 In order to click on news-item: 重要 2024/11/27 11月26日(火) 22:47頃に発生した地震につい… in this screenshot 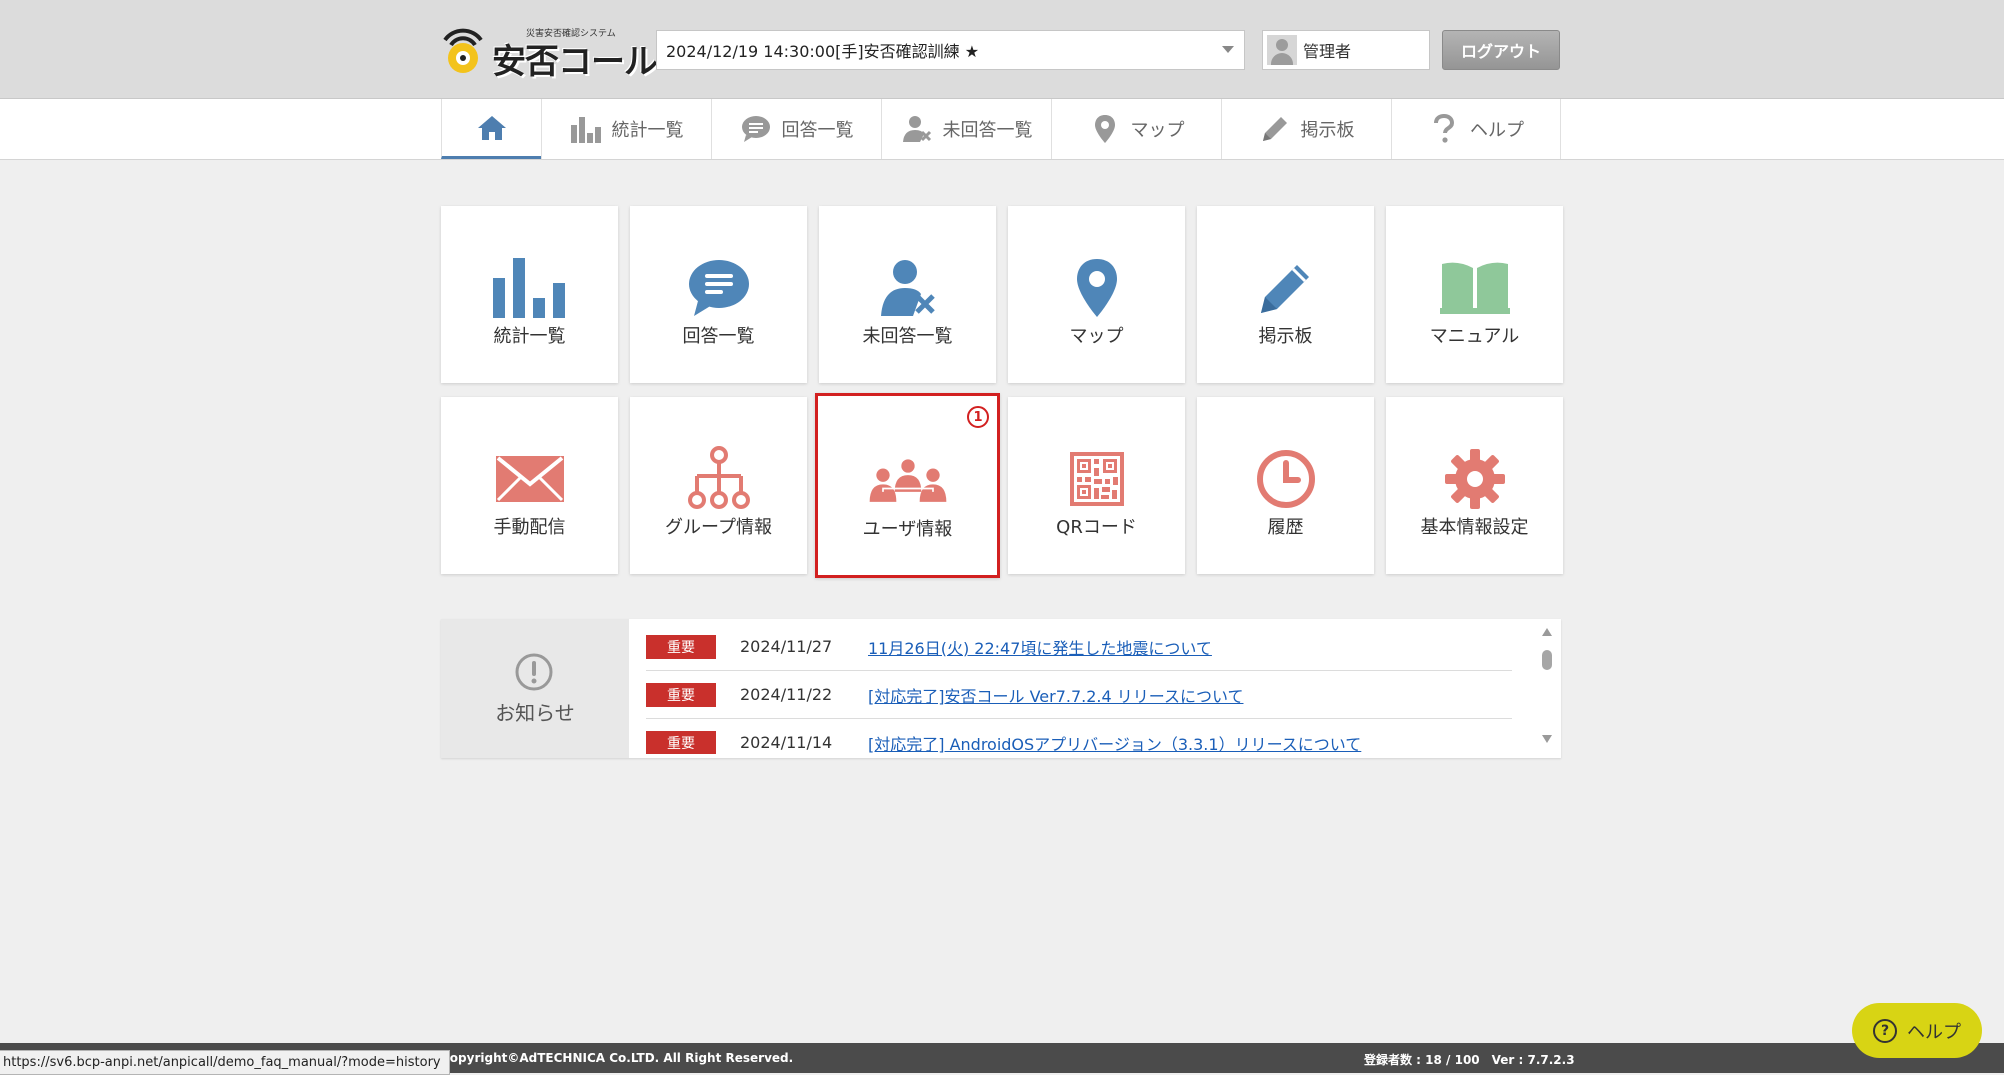, I will do `click(1079, 647)`.